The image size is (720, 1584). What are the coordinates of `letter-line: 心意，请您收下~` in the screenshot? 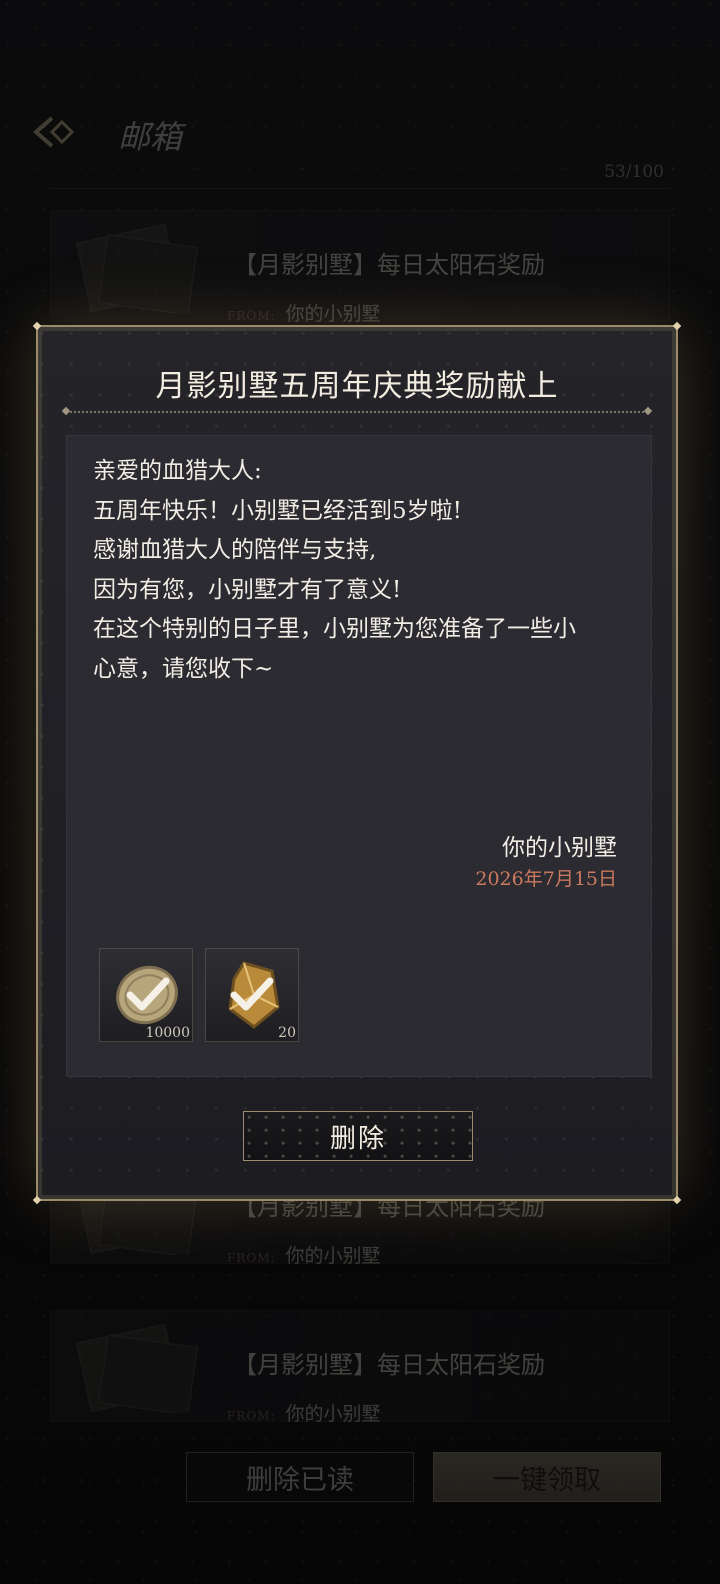 It's located at (183, 668).